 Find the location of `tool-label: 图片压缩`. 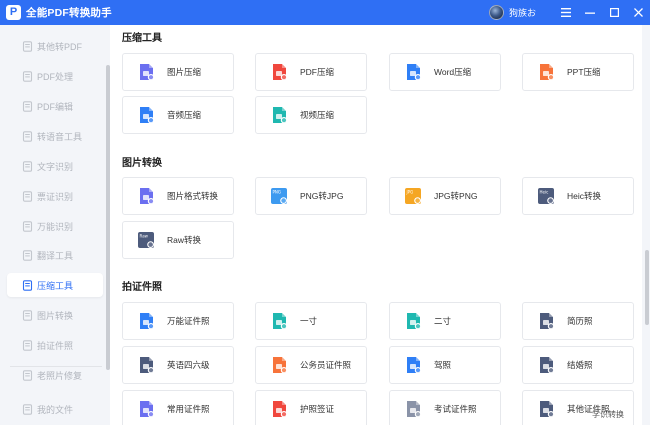

tool-label: 图片压缩 is located at coordinates (184, 72).